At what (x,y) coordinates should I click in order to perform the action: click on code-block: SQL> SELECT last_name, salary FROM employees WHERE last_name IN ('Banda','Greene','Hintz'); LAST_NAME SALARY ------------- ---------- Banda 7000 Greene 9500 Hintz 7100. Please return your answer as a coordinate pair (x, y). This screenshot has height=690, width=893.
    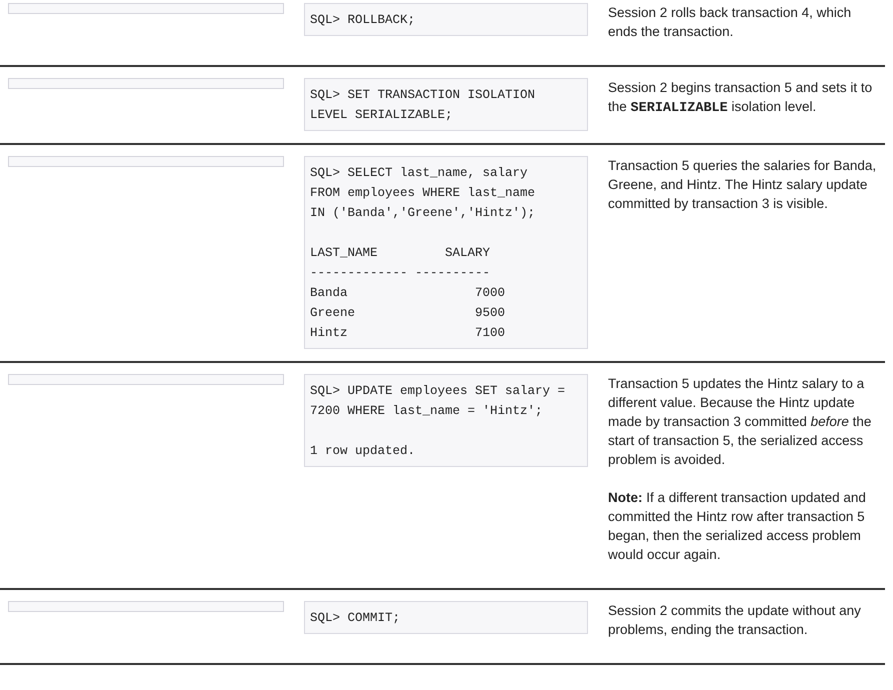
    Looking at the image, I should click on (446, 252).